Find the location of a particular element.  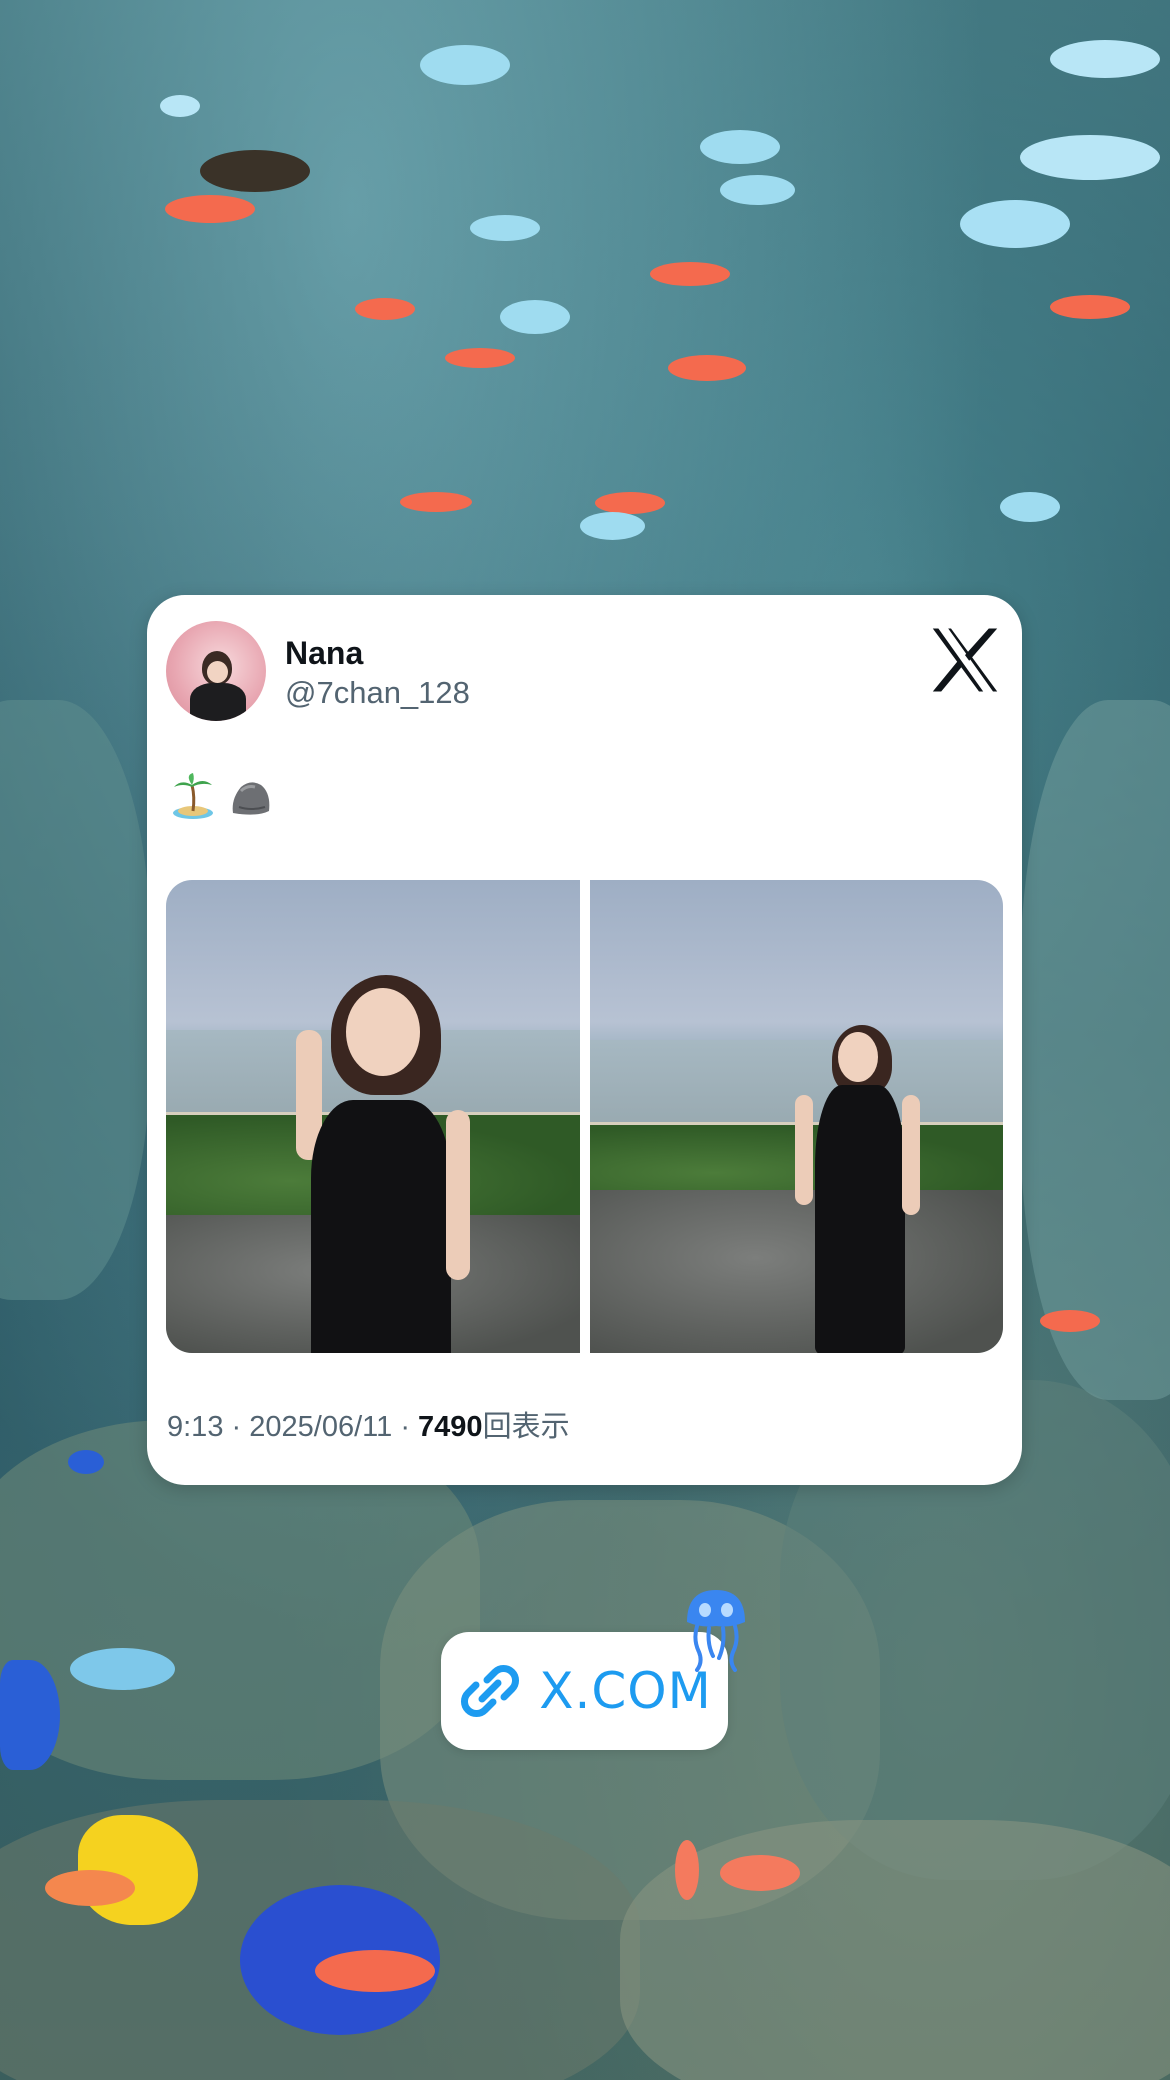

post-body is located at coordinates (223, 797).